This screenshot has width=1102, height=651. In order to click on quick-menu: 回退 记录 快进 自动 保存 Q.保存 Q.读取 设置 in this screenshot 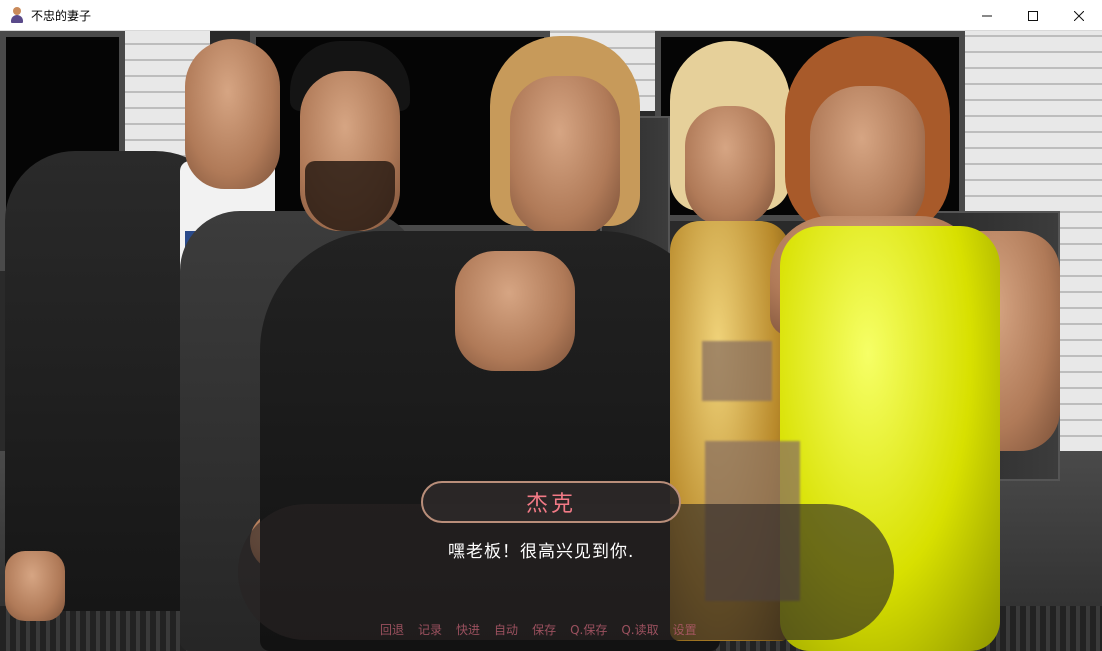, I will do `click(538, 630)`.